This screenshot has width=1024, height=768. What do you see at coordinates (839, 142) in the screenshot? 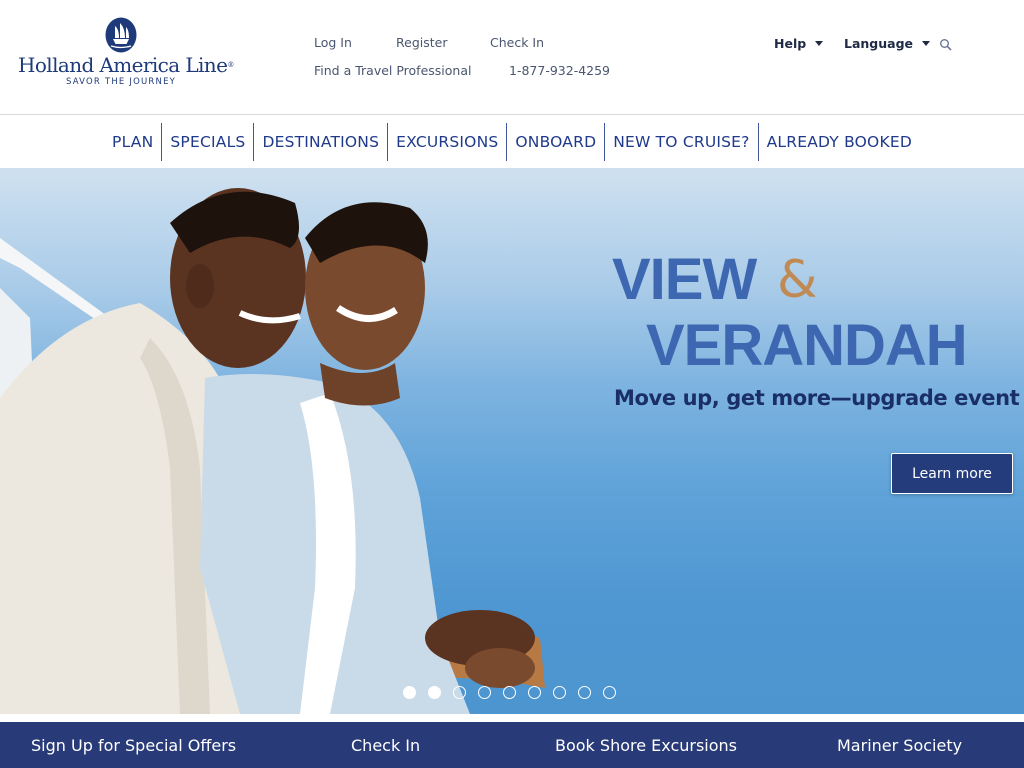
I see `nav-already-booked: ALREADY BOOKED` at bounding box center [839, 142].